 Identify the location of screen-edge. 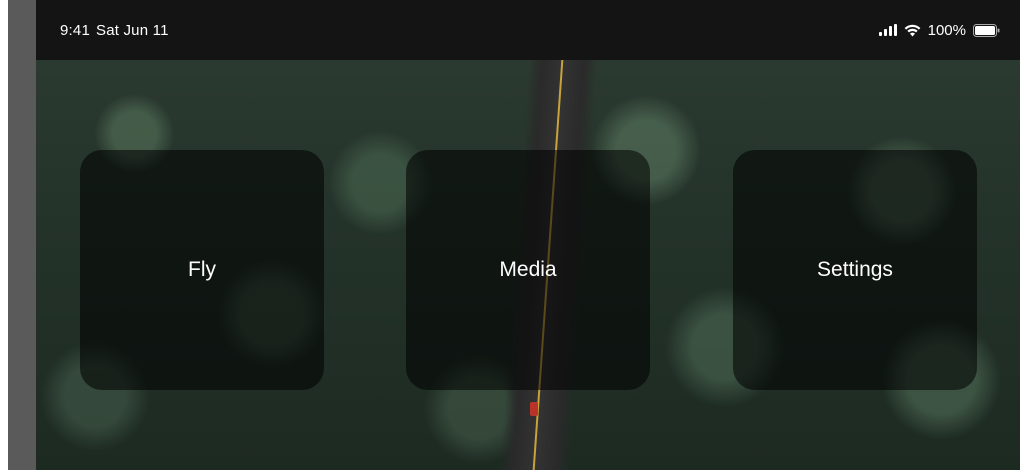
(4, 235).